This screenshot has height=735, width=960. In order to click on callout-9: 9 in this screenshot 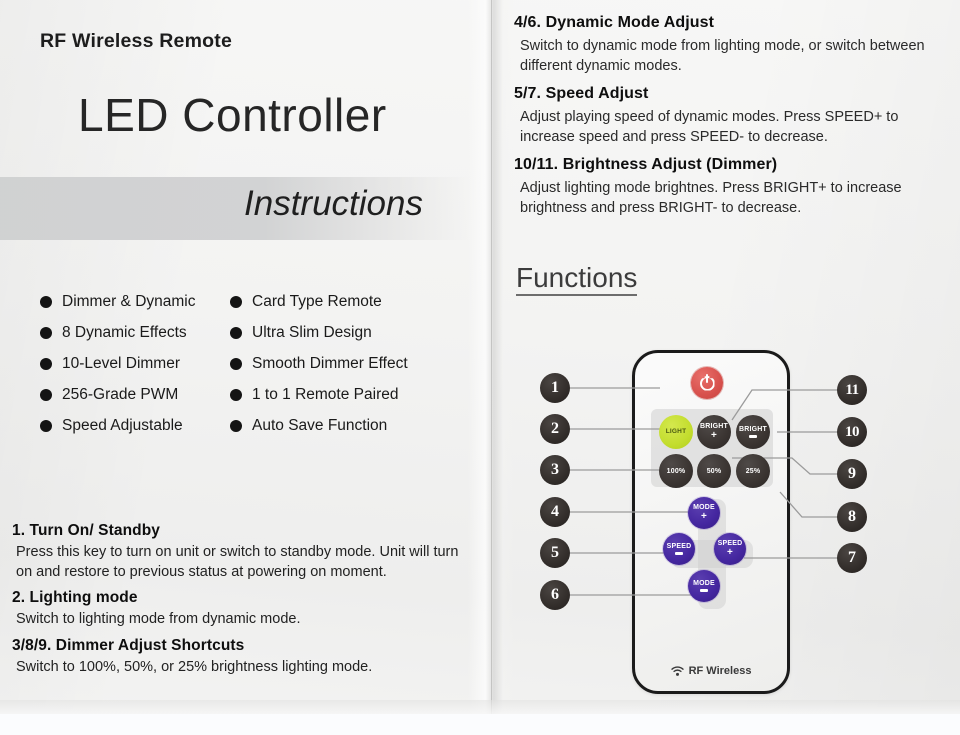, I will do `click(852, 474)`.